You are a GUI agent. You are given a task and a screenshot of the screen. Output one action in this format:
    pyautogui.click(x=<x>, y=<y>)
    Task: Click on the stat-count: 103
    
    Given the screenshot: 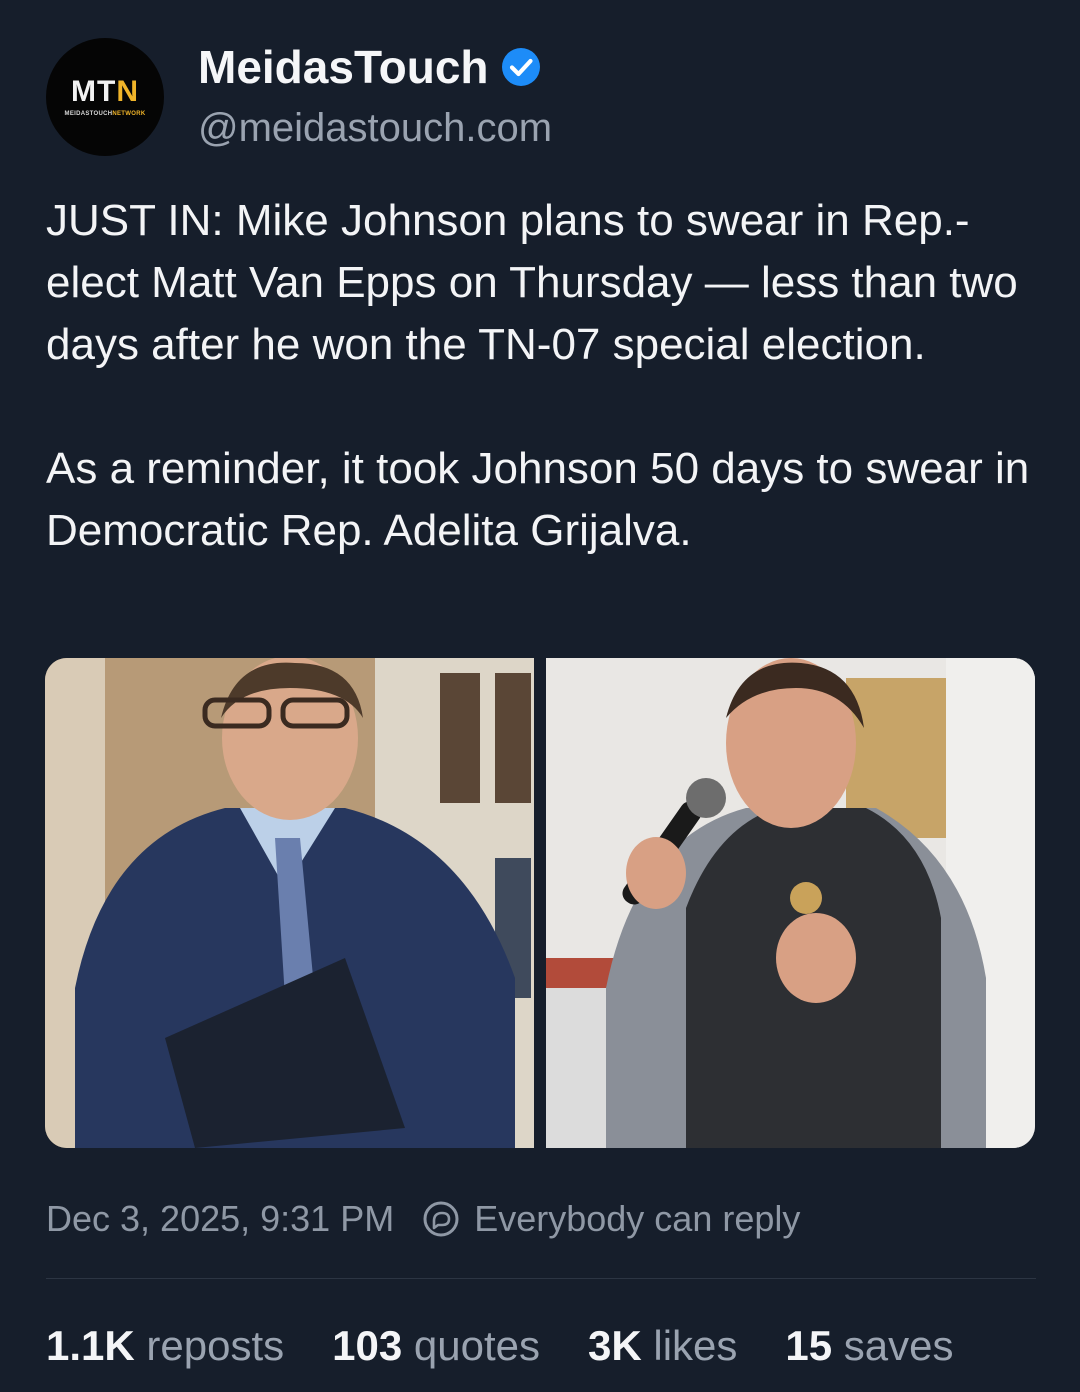 What is the action you would take?
    pyautogui.click(x=367, y=1345)
    